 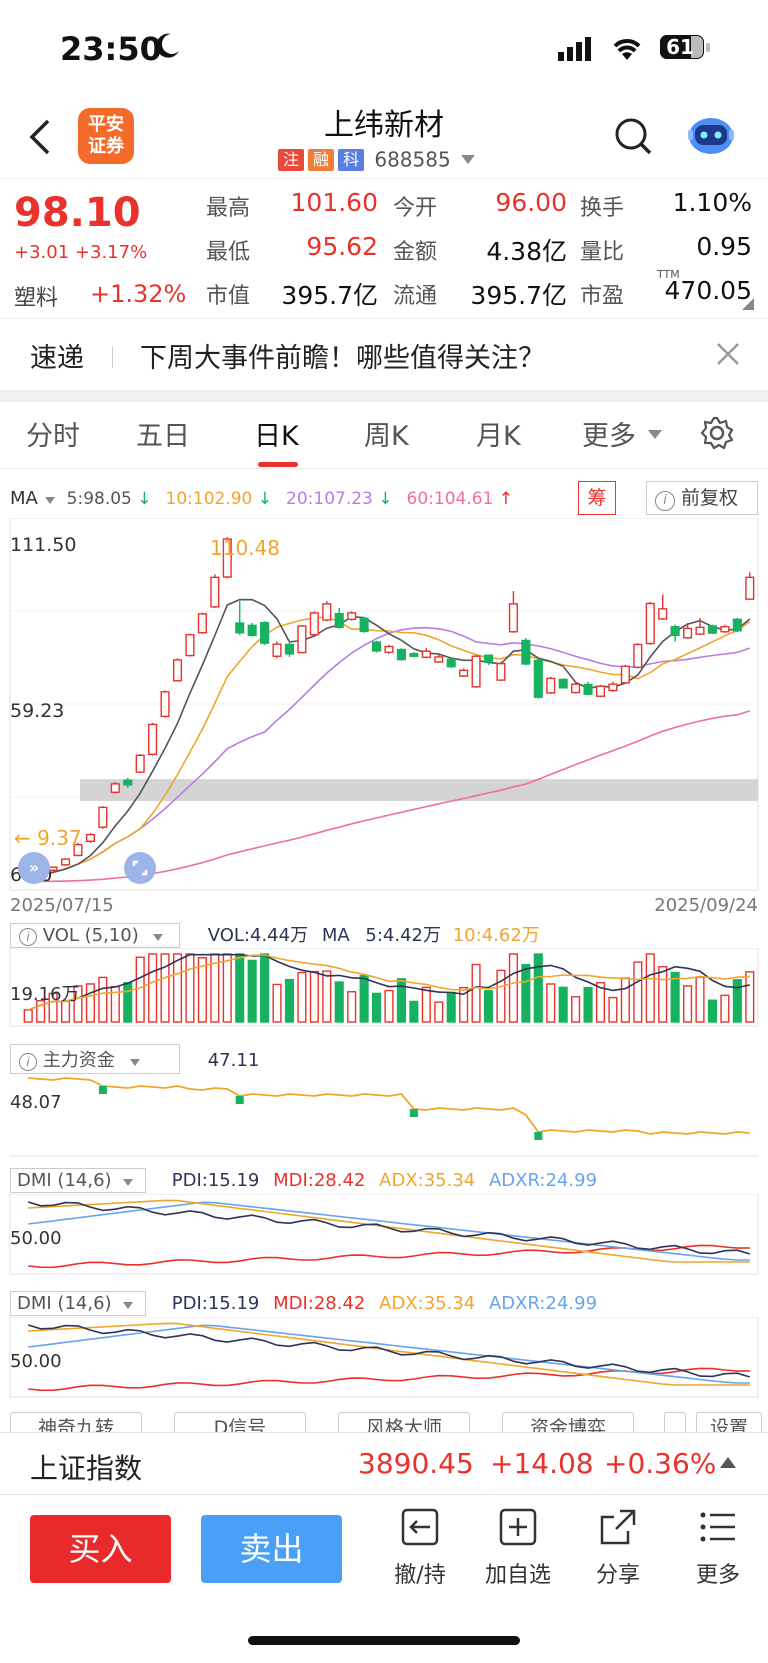 What do you see at coordinates (140, 868) in the screenshot?
I see `fullscreen-icon` at bounding box center [140, 868].